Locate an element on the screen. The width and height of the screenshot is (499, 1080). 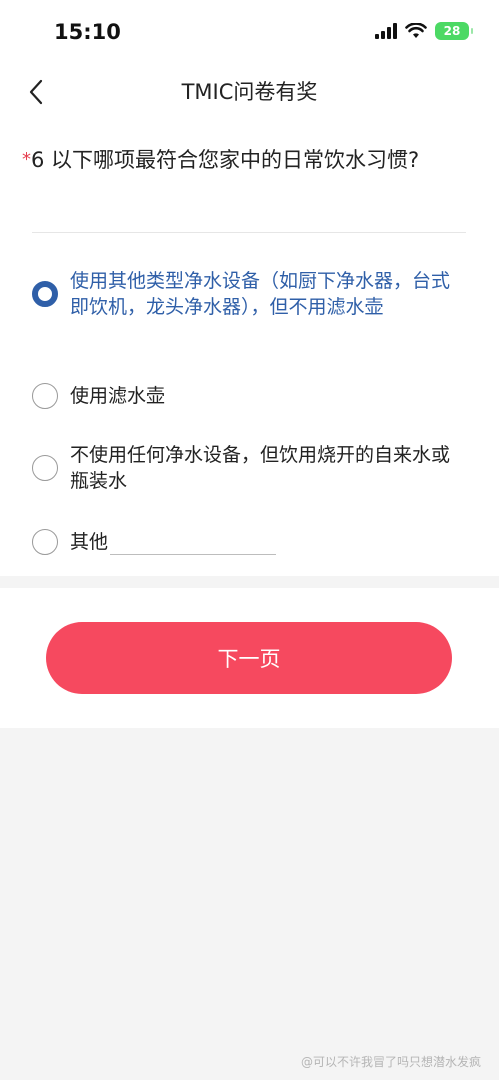
battery-level: 28 is located at coordinates (452, 31).